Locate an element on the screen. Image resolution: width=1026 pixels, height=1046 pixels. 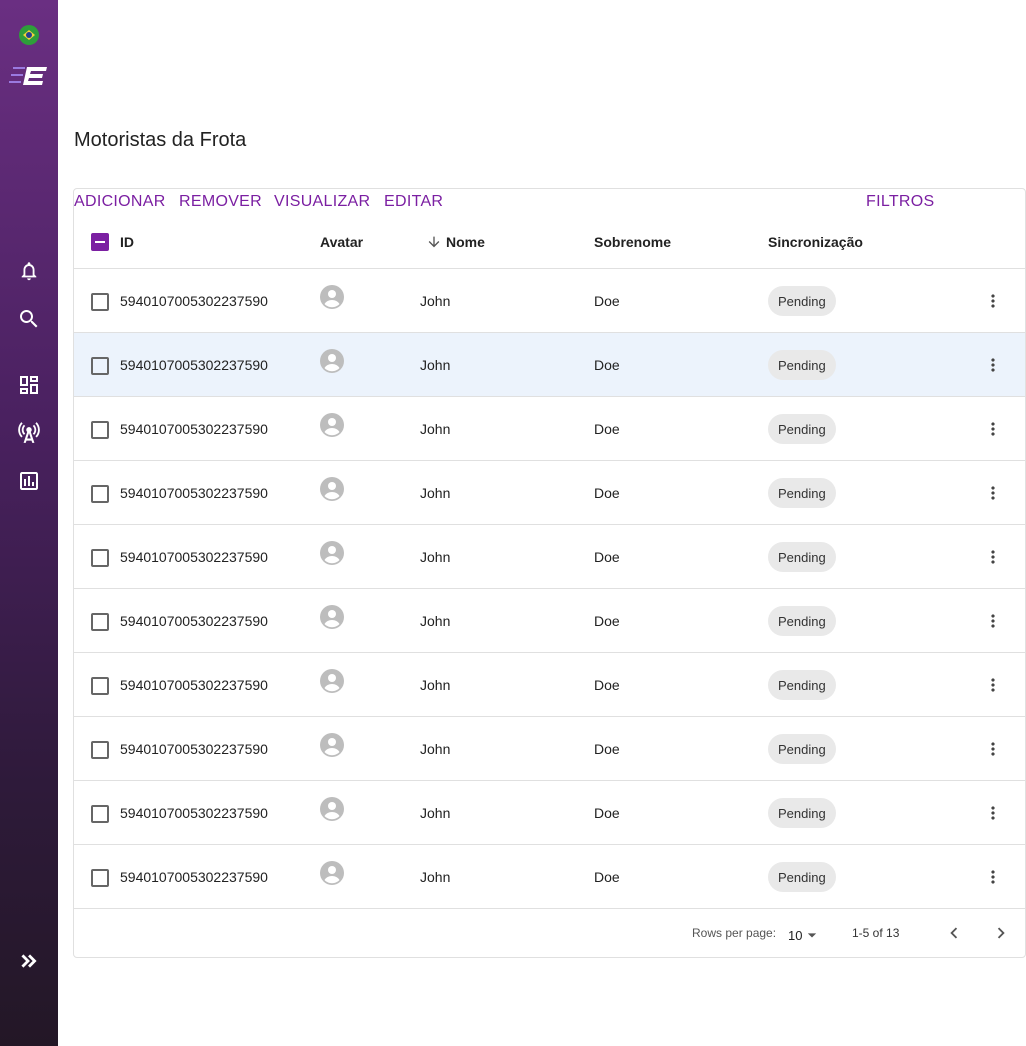
app-logo-icon is located at coordinates (29, 76).